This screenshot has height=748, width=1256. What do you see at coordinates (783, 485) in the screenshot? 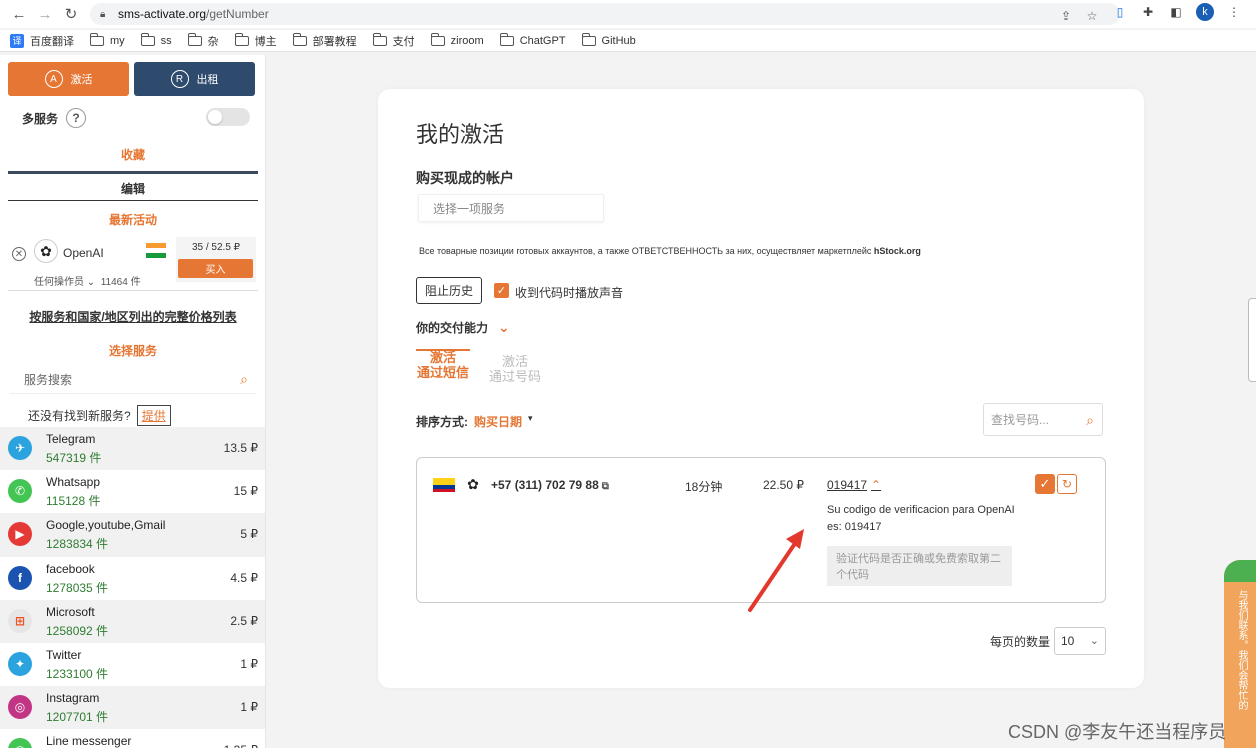
I see `activation-price: 22.50 ₽` at bounding box center [783, 485].